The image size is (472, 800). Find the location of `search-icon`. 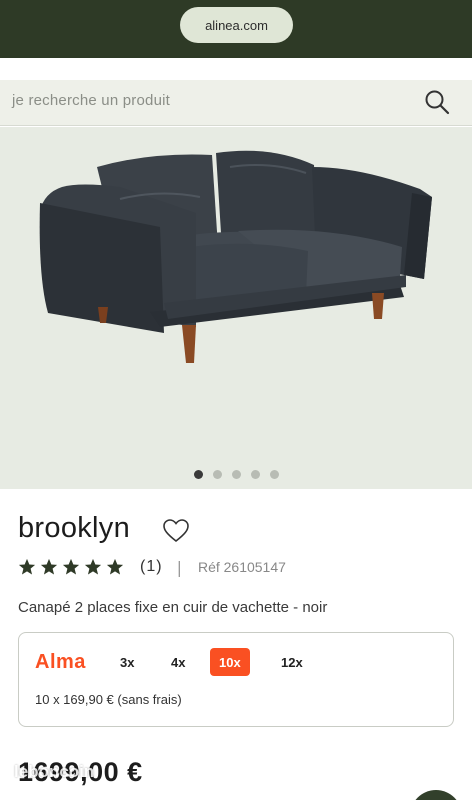

search-icon is located at coordinates (437, 102).